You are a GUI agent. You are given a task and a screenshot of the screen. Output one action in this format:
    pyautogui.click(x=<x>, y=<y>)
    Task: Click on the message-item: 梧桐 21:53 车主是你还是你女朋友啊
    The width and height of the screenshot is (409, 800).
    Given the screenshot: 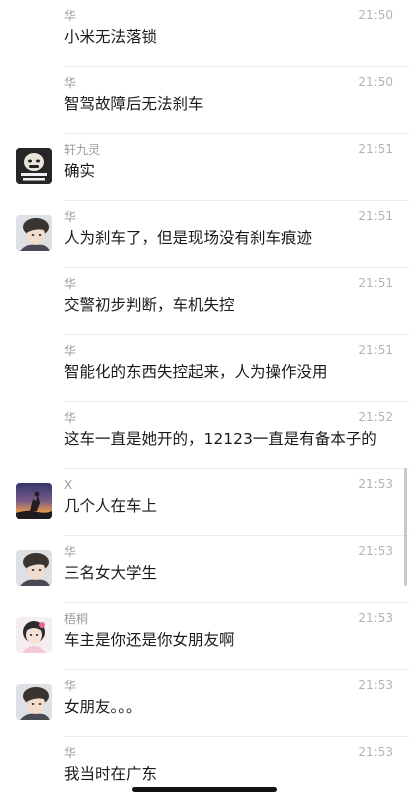 What is the action you would take?
    pyautogui.click(x=204, y=636)
    